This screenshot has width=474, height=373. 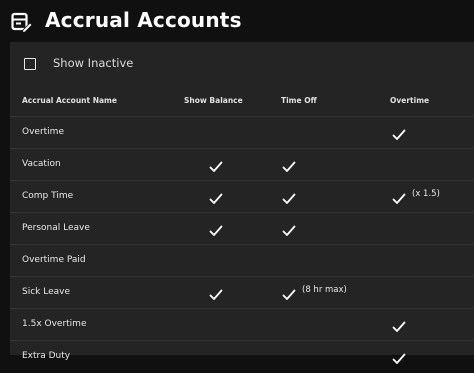 What do you see at coordinates (22, 23) in the screenshot?
I see `accounts-edit-icon` at bounding box center [22, 23].